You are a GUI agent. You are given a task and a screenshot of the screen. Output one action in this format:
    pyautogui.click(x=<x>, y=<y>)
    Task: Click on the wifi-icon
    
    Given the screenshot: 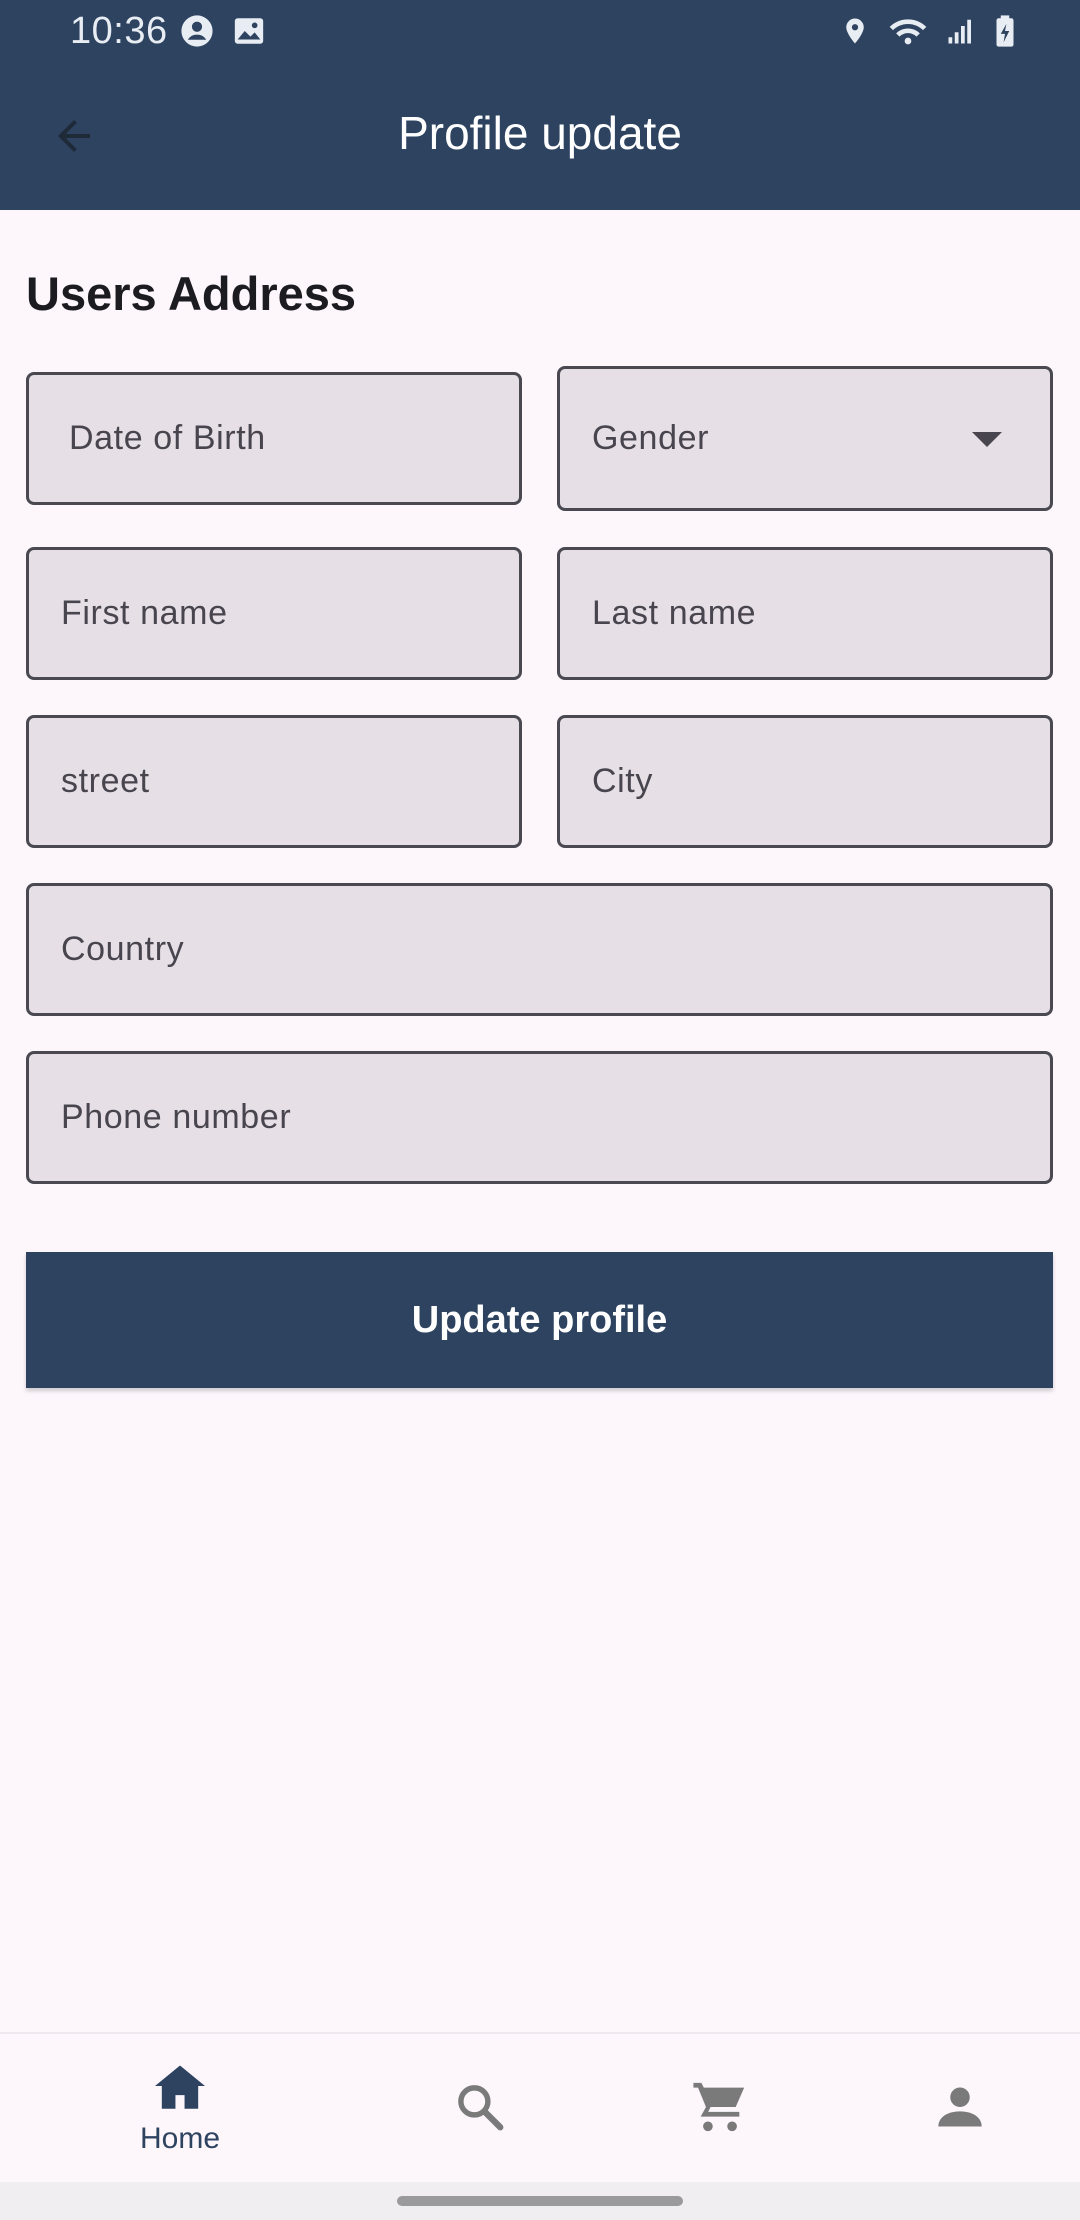 What is the action you would take?
    pyautogui.click(x=908, y=31)
    